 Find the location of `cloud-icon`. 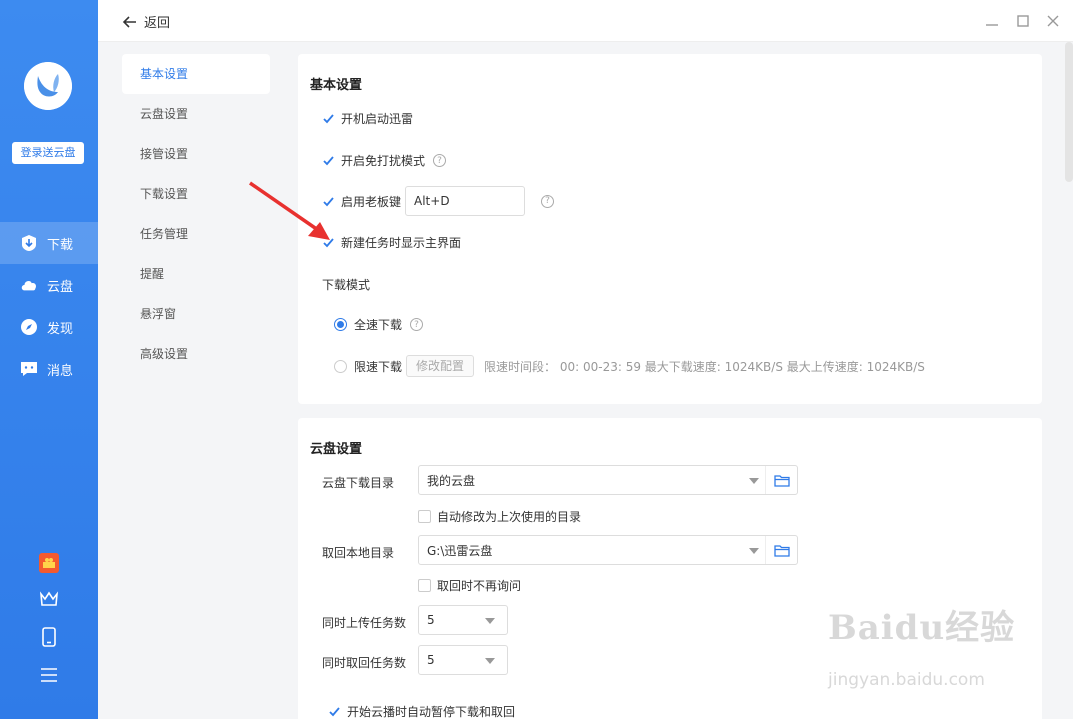

cloud-icon is located at coordinates (29, 285).